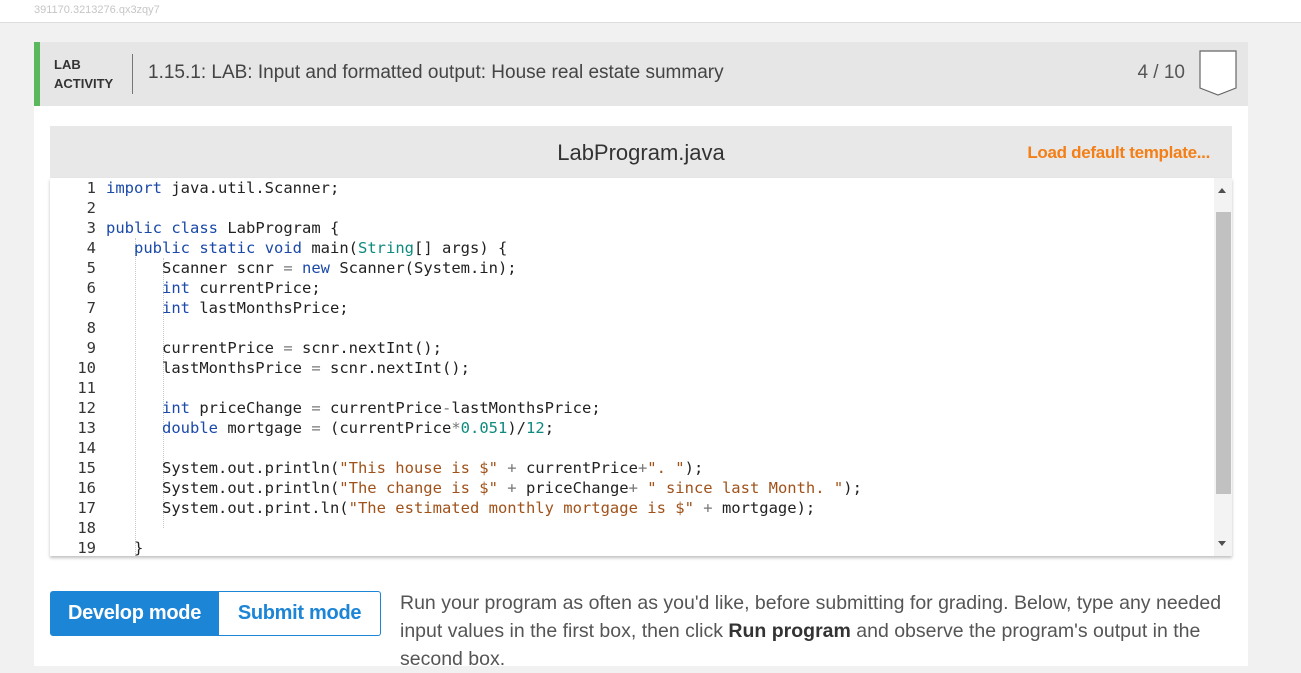 The image size is (1301, 673). What do you see at coordinates (274, 348) in the screenshot?
I see `line-code: currentPrice = scnr.nextInt();` at bounding box center [274, 348].